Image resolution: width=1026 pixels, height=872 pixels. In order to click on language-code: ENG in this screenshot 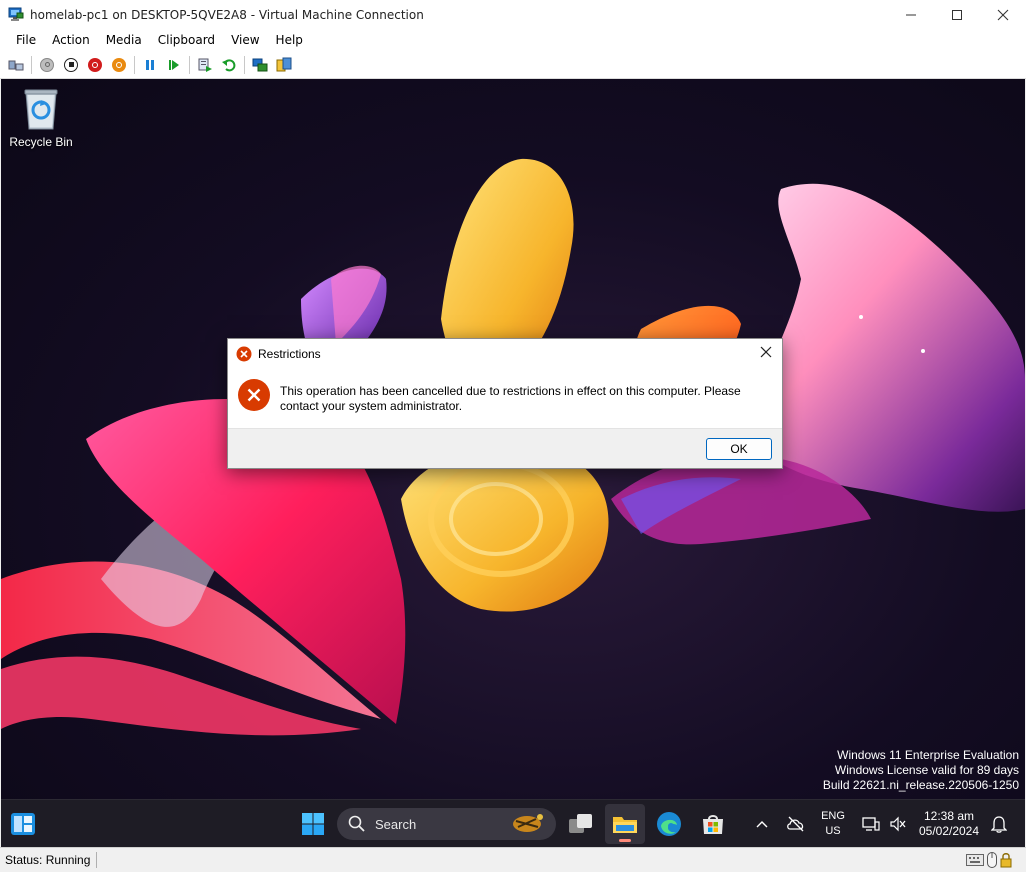, I will do `click(833, 816)`.